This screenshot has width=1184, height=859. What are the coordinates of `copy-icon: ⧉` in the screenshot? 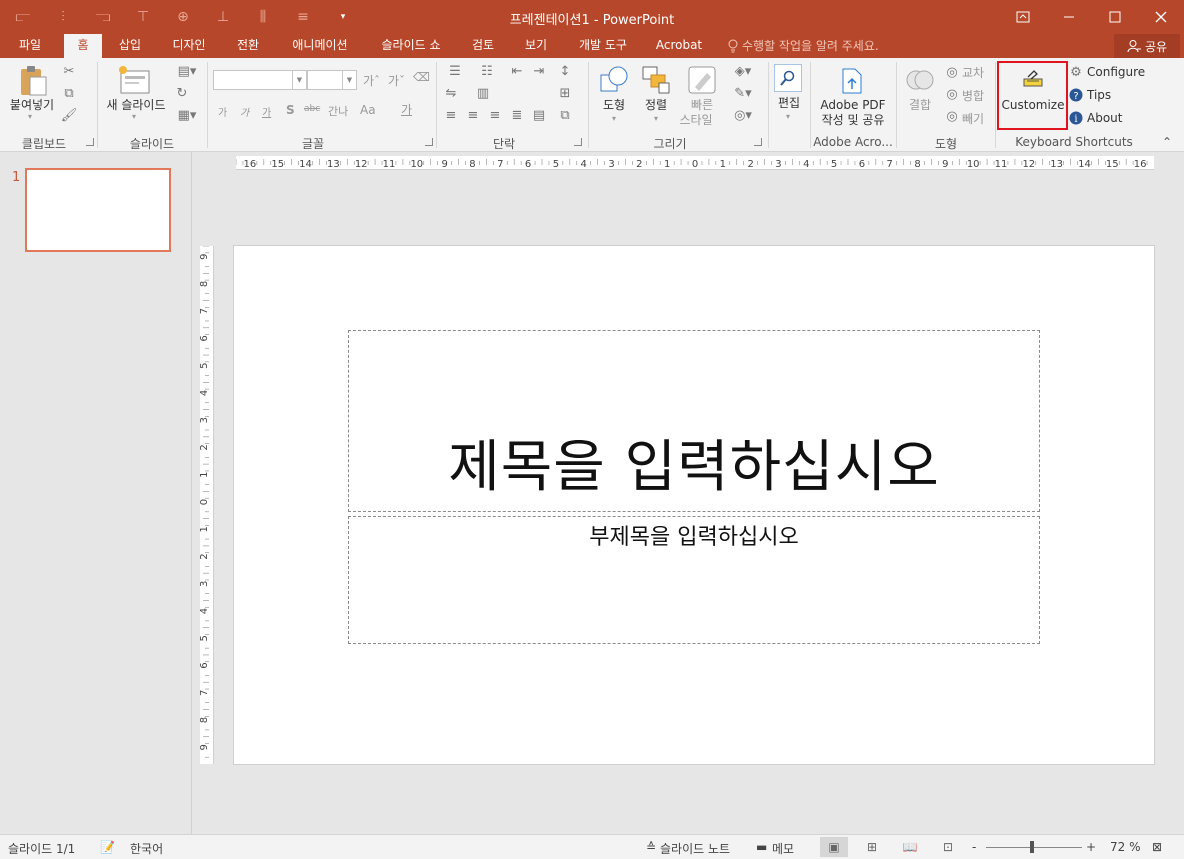 It's located at (69, 93).